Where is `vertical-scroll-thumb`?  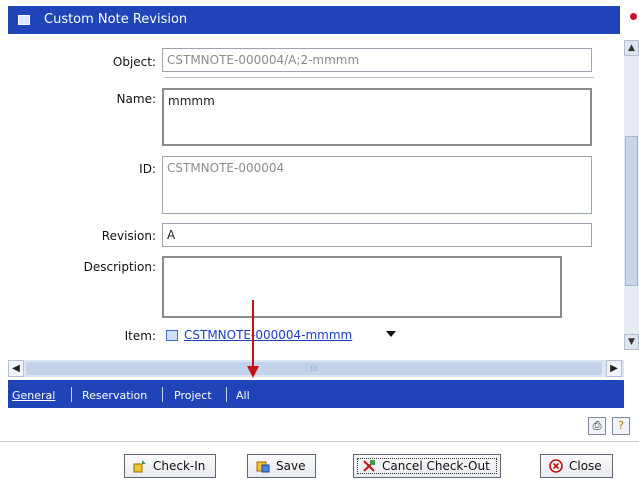
vertical-scroll-thumb is located at coordinates (631, 211).